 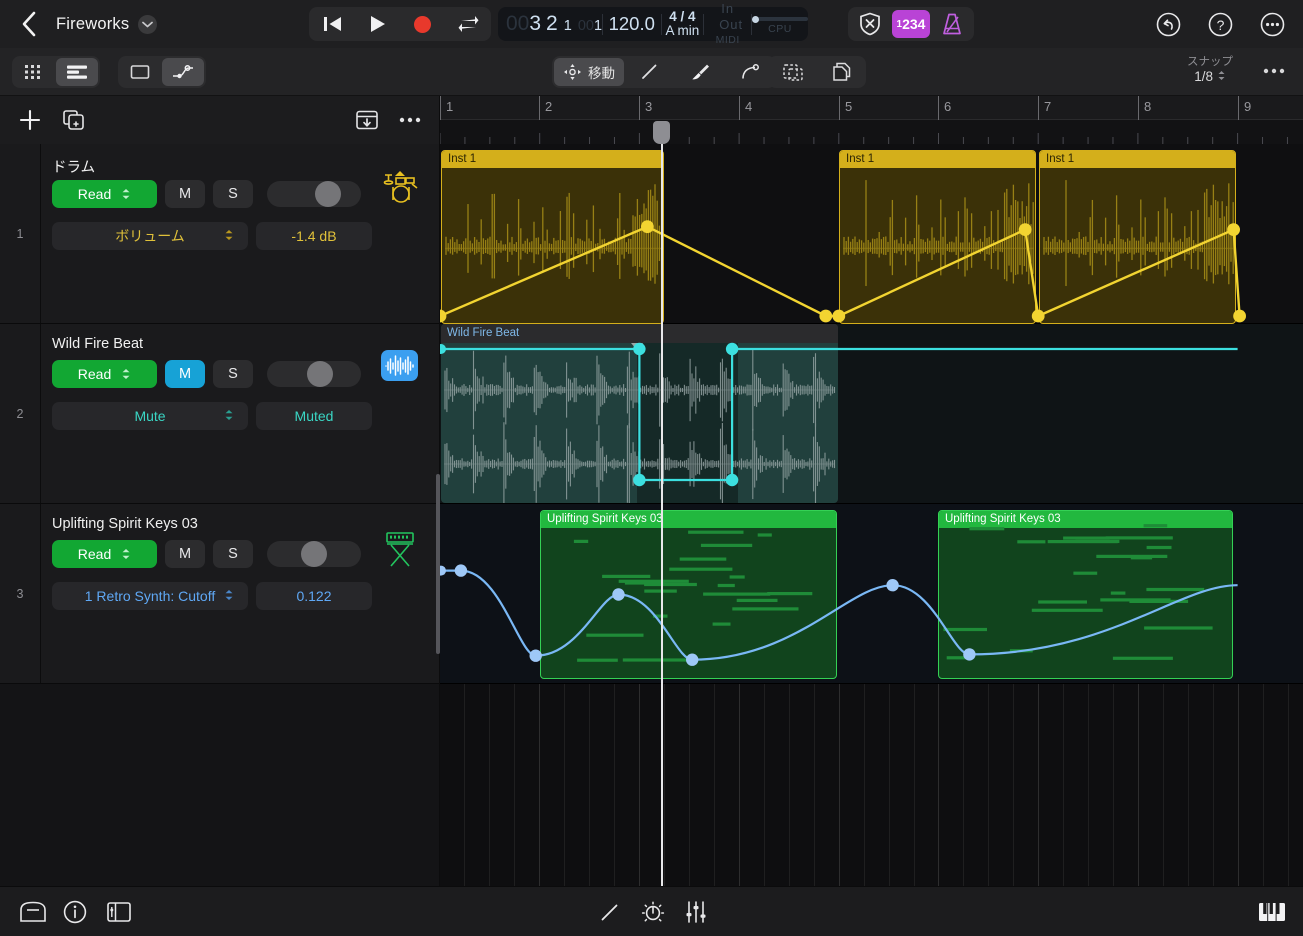 I want to click on question-circle-icon: ?, so click(x=1220, y=24).